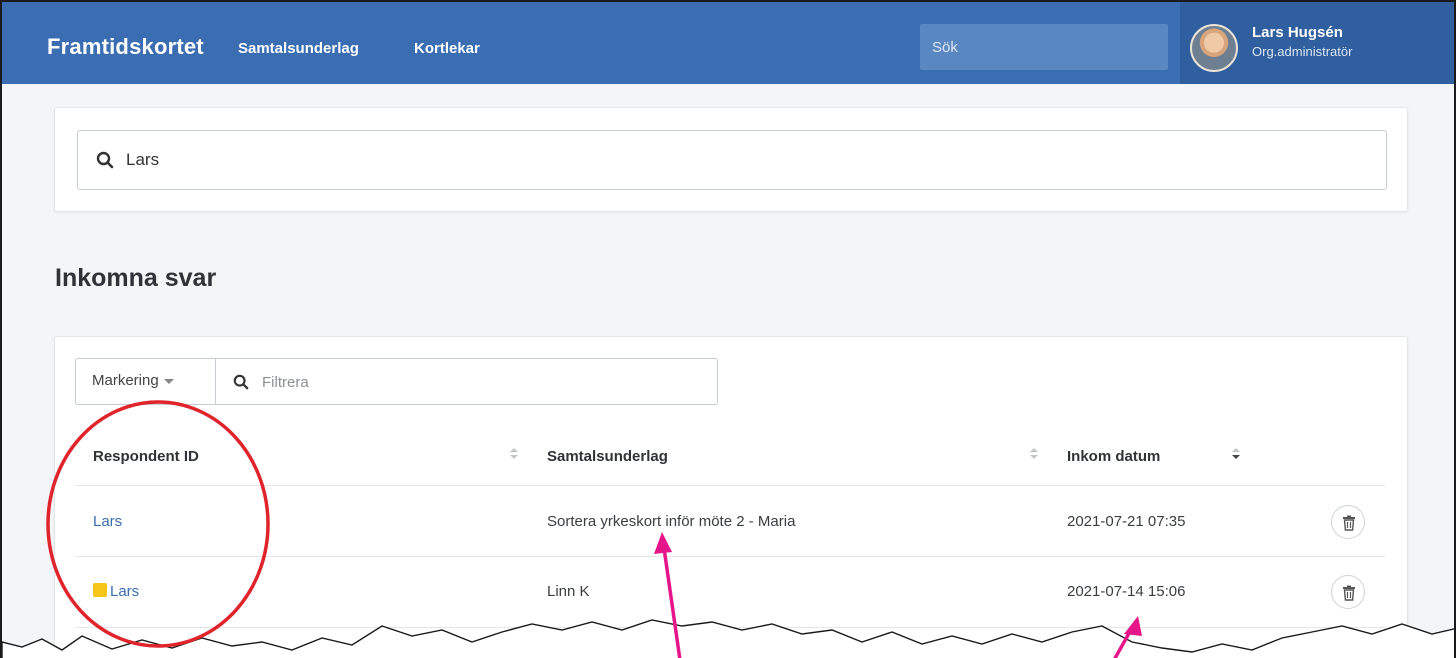 This screenshot has height=658, width=1456. What do you see at coordinates (125, 591) in the screenshot?
I see `respondent-name: Lars` at bounding box center [125, 591].